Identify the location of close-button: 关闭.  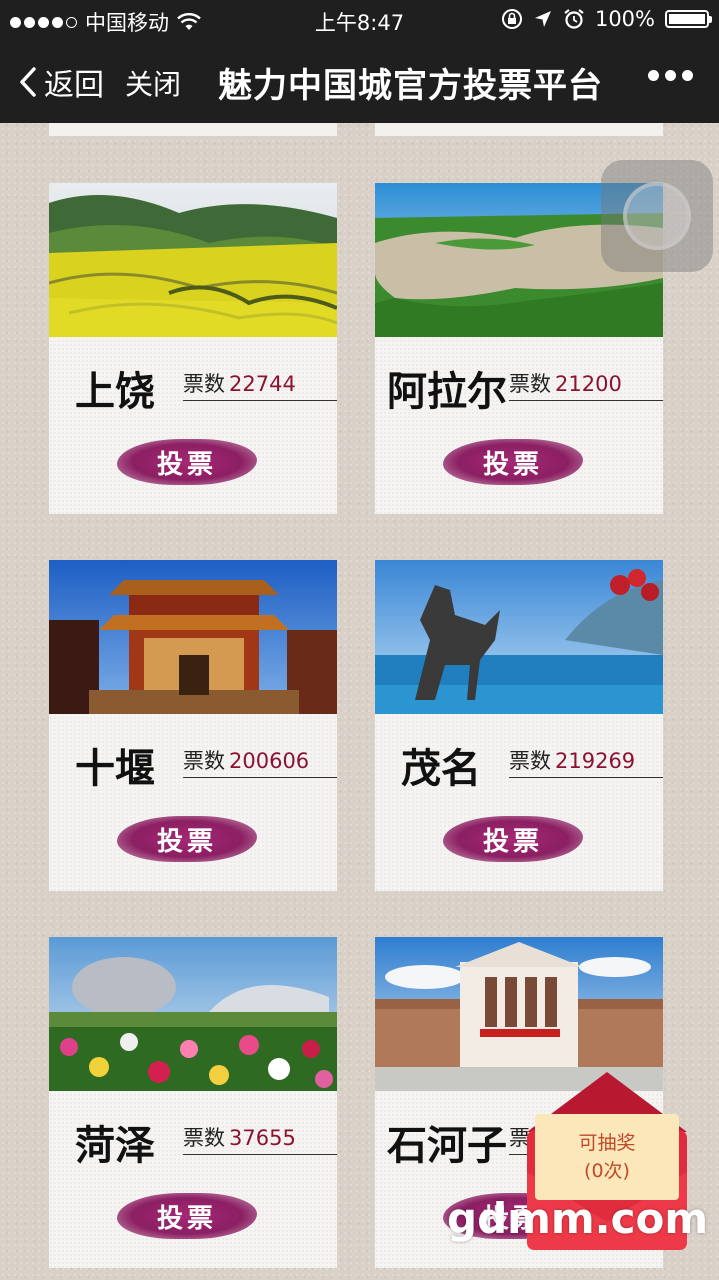
(153, 83).